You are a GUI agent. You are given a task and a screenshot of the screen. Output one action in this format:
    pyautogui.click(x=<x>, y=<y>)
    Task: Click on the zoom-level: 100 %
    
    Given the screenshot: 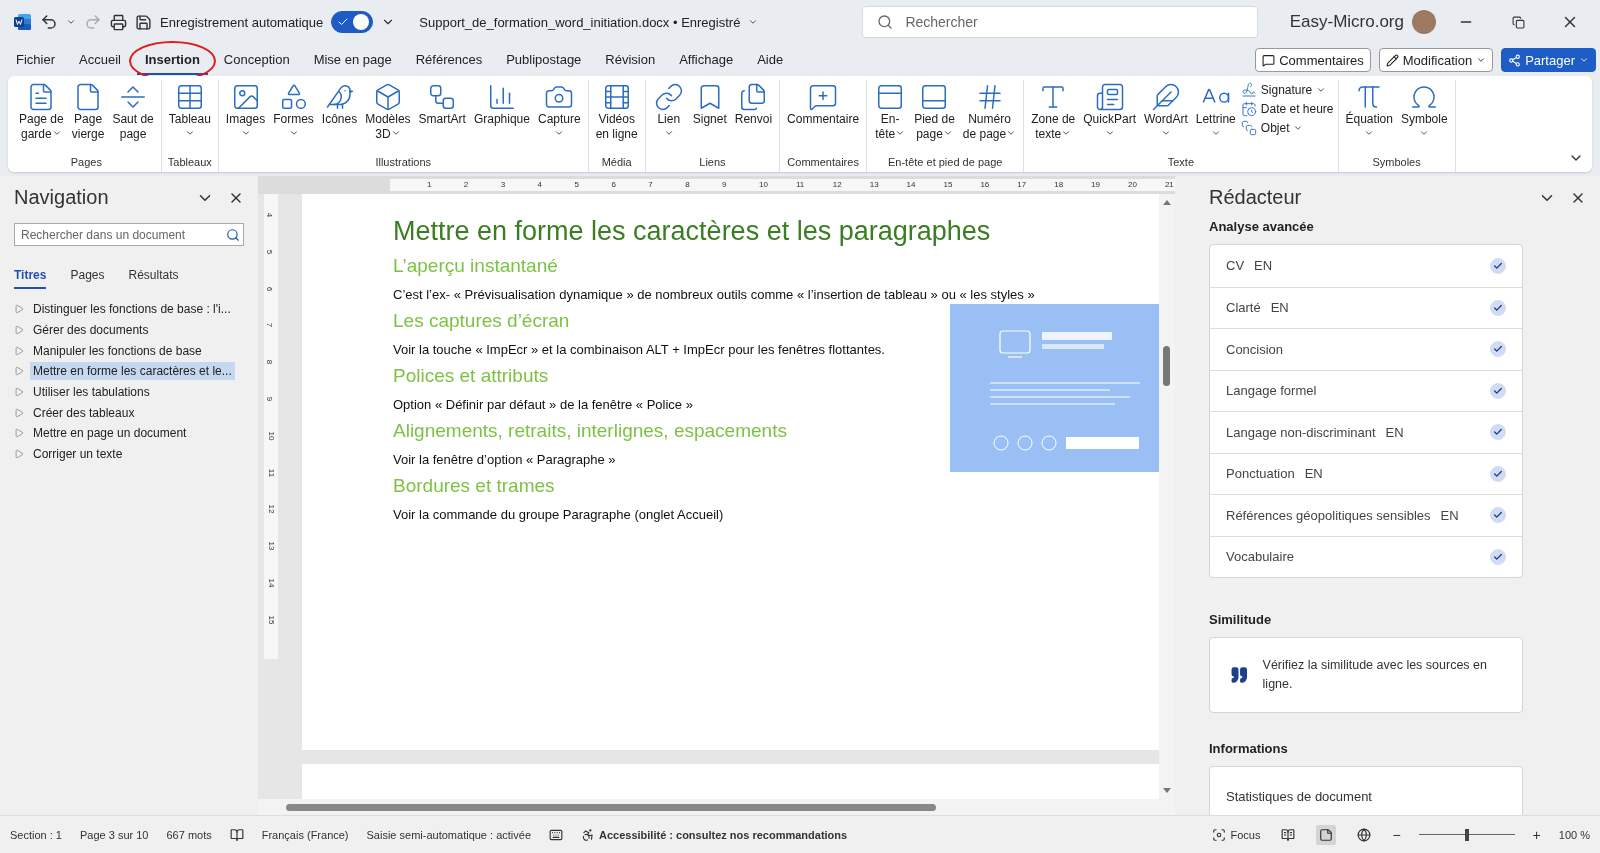 What is the action you would take?
    pyautogui.click(x=1574, y=834)
    